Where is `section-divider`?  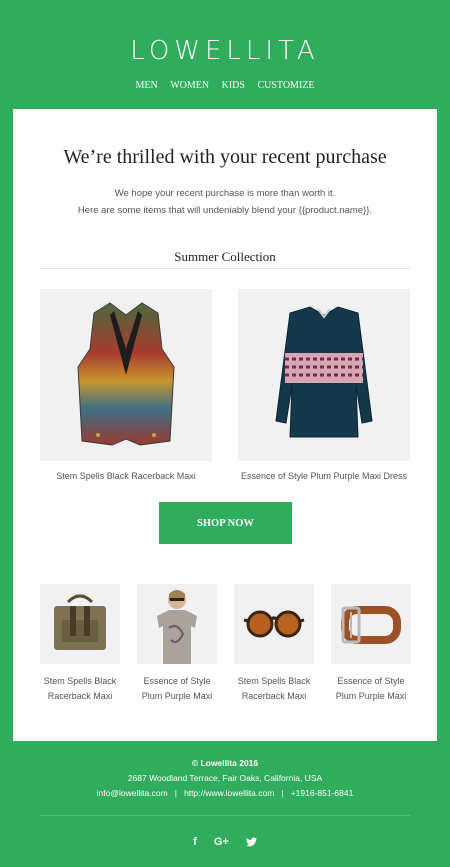
section-divider is located at coordinates (225, 268).